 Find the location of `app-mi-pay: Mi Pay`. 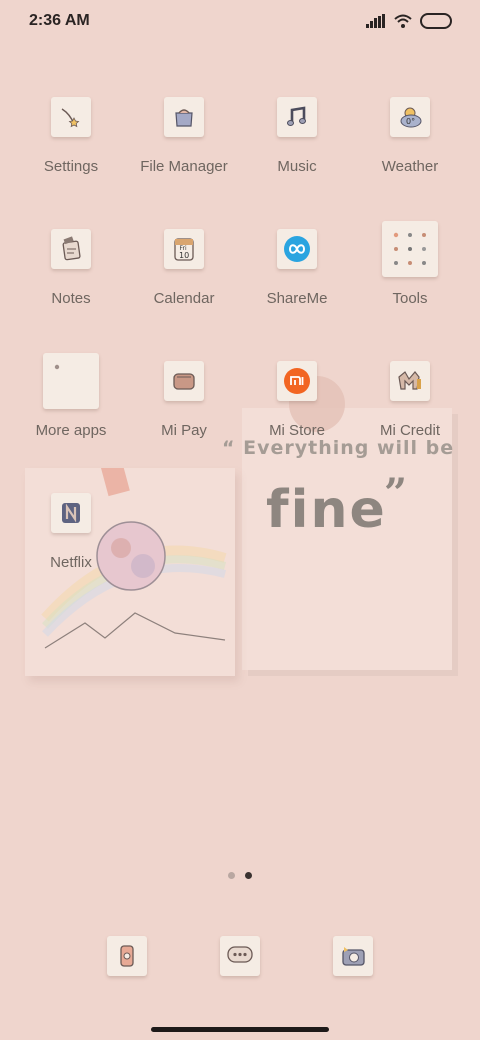

app-mi-pay: Mi Pay is located at coordinates (184, 416).